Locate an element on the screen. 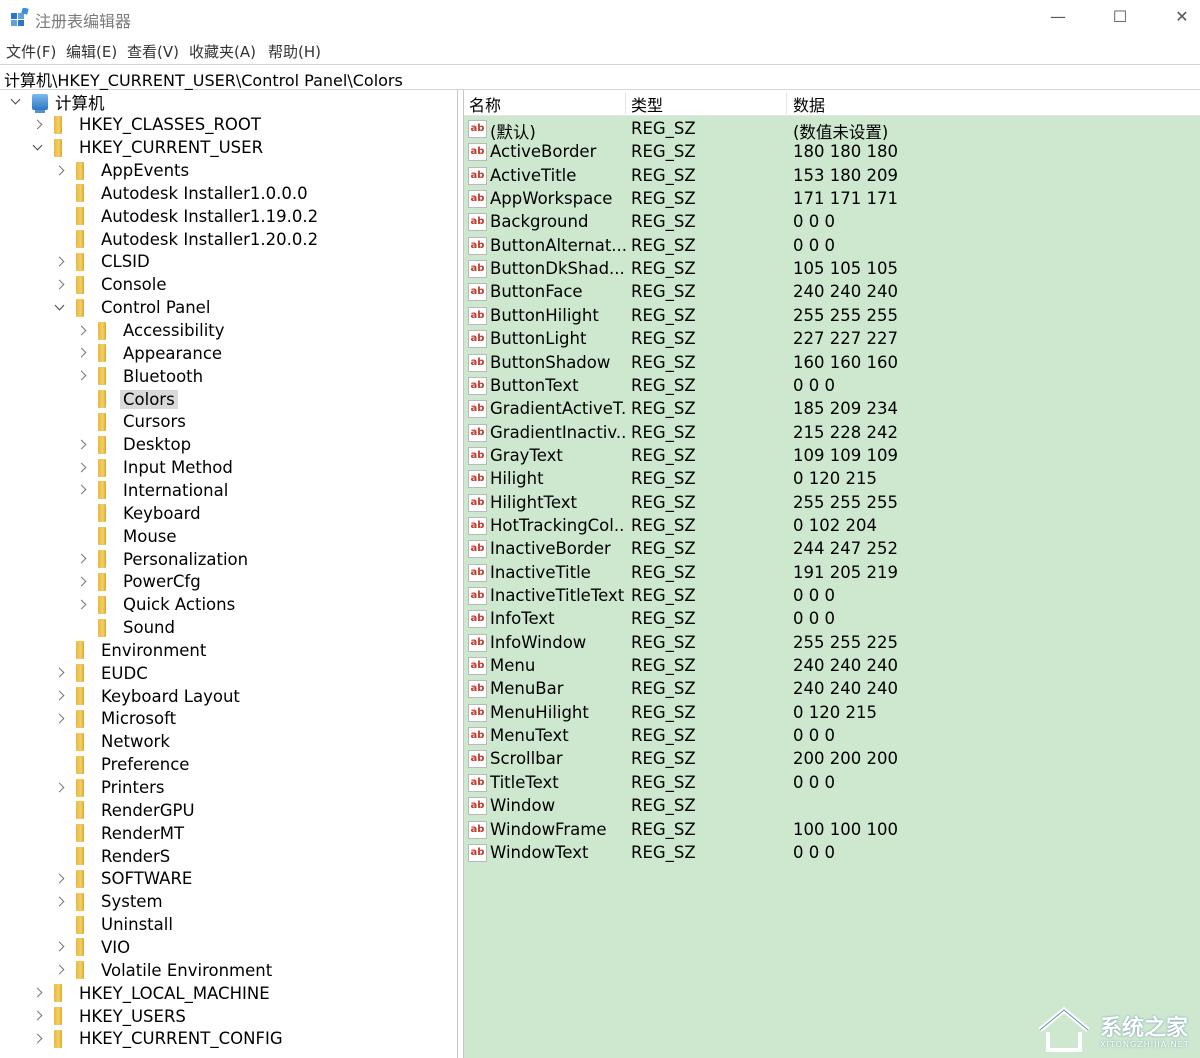 The width and height of the screenshot is (1200, 1058). tree-item: Preference is located at coordinates (123, 765).